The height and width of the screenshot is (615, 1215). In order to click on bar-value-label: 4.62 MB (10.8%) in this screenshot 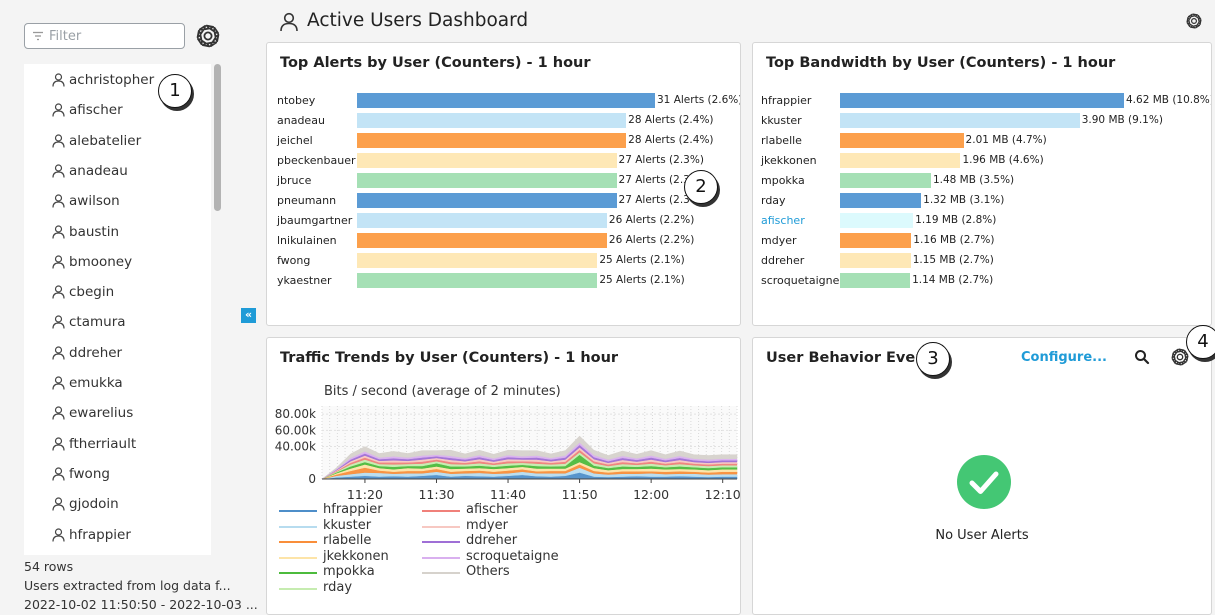, I will do `click(1169, 100)`.